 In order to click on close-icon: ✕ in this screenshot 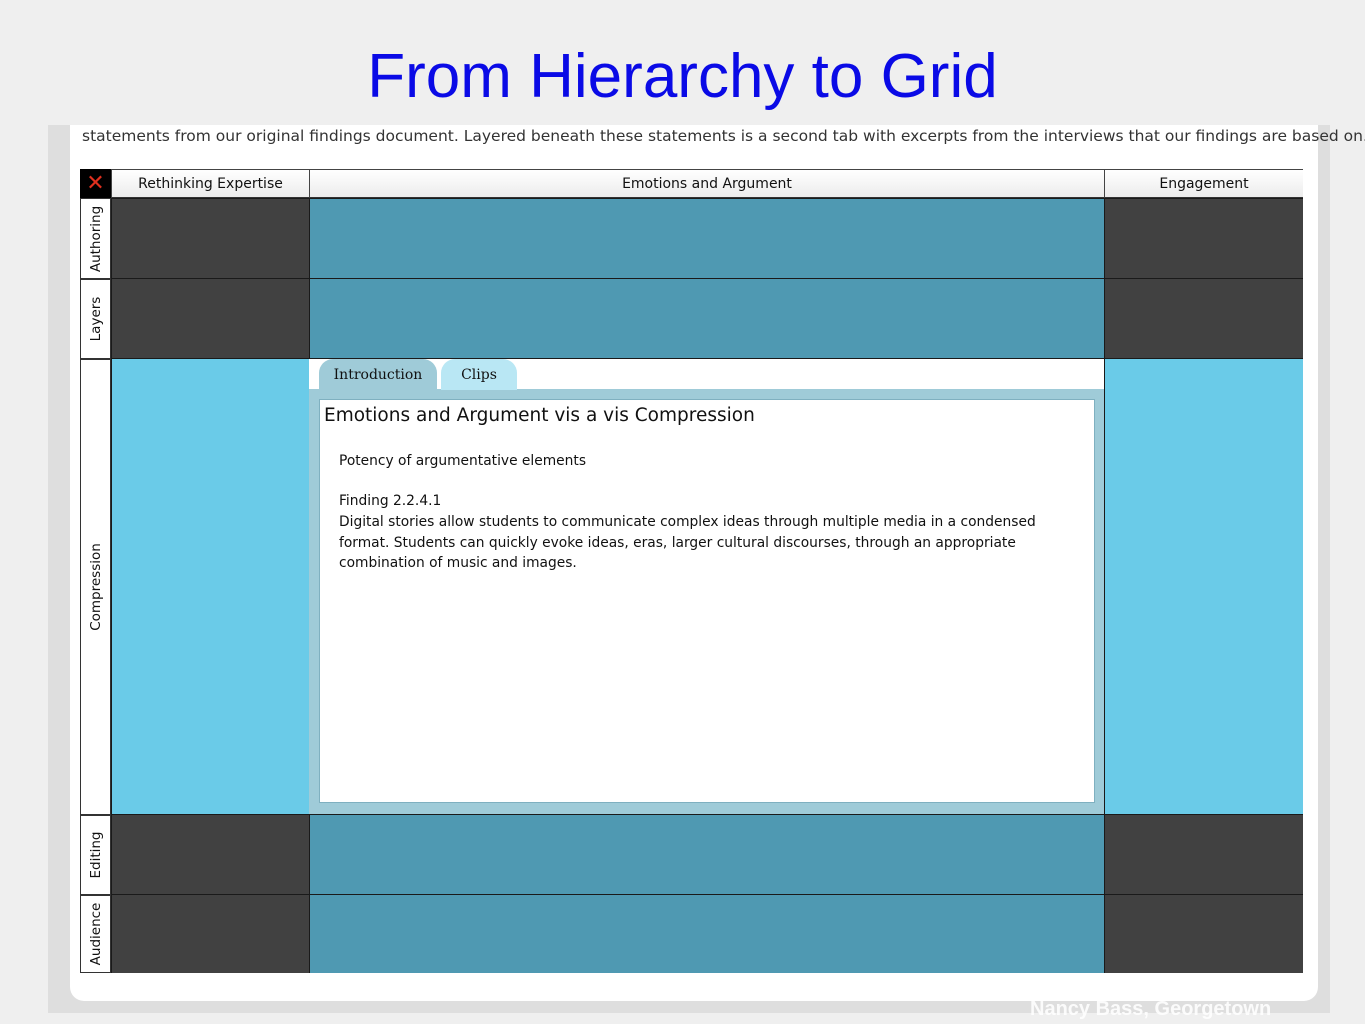, I will do `click(95, 183)`.